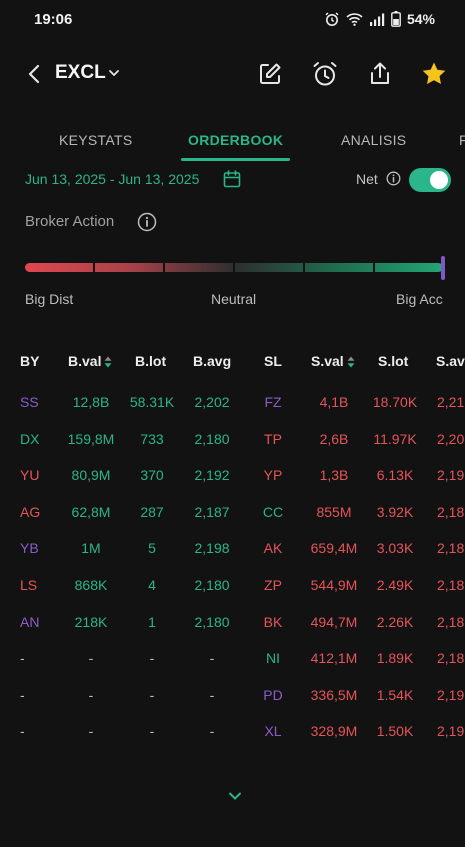 The image size is (465, 847). Describe the element at coordinates (273, 731) in the screenshot. I see `seller-code: XL` at that location.